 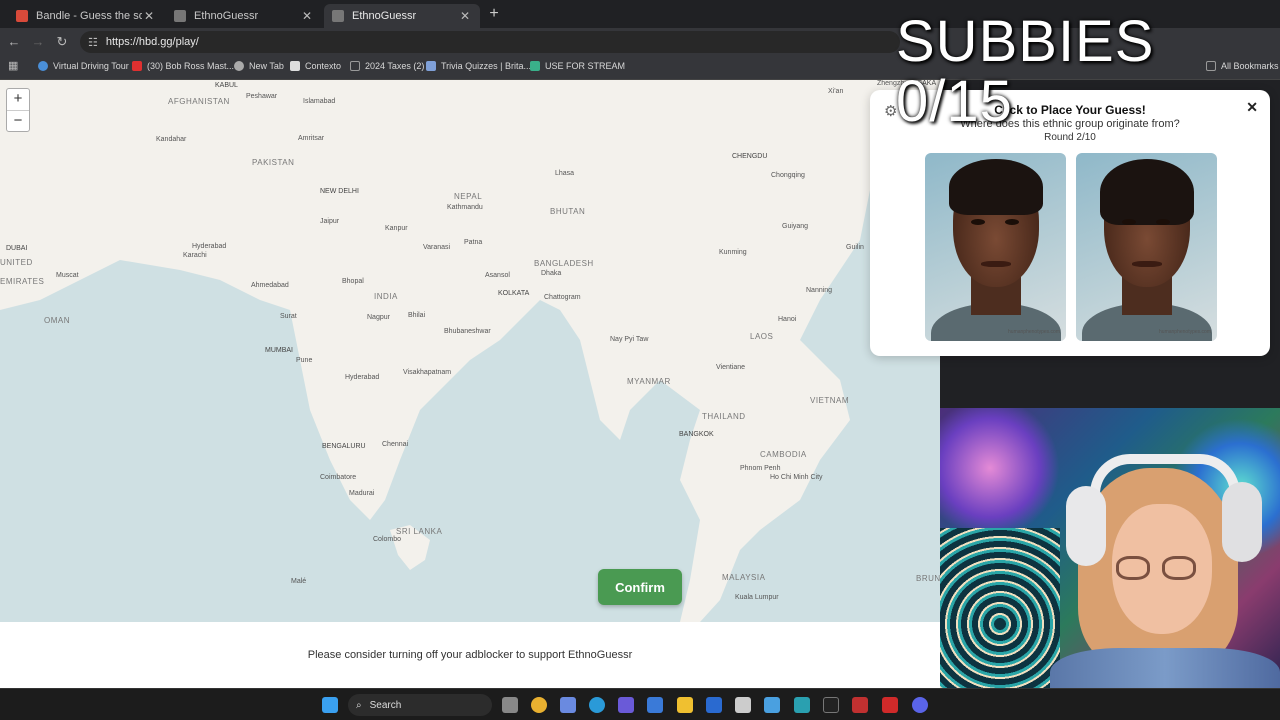 What do you see at coordinates (467, 331) in the screenshot?
I see `city-label: Bhubaneshwar` at bounding box center [467, 331].